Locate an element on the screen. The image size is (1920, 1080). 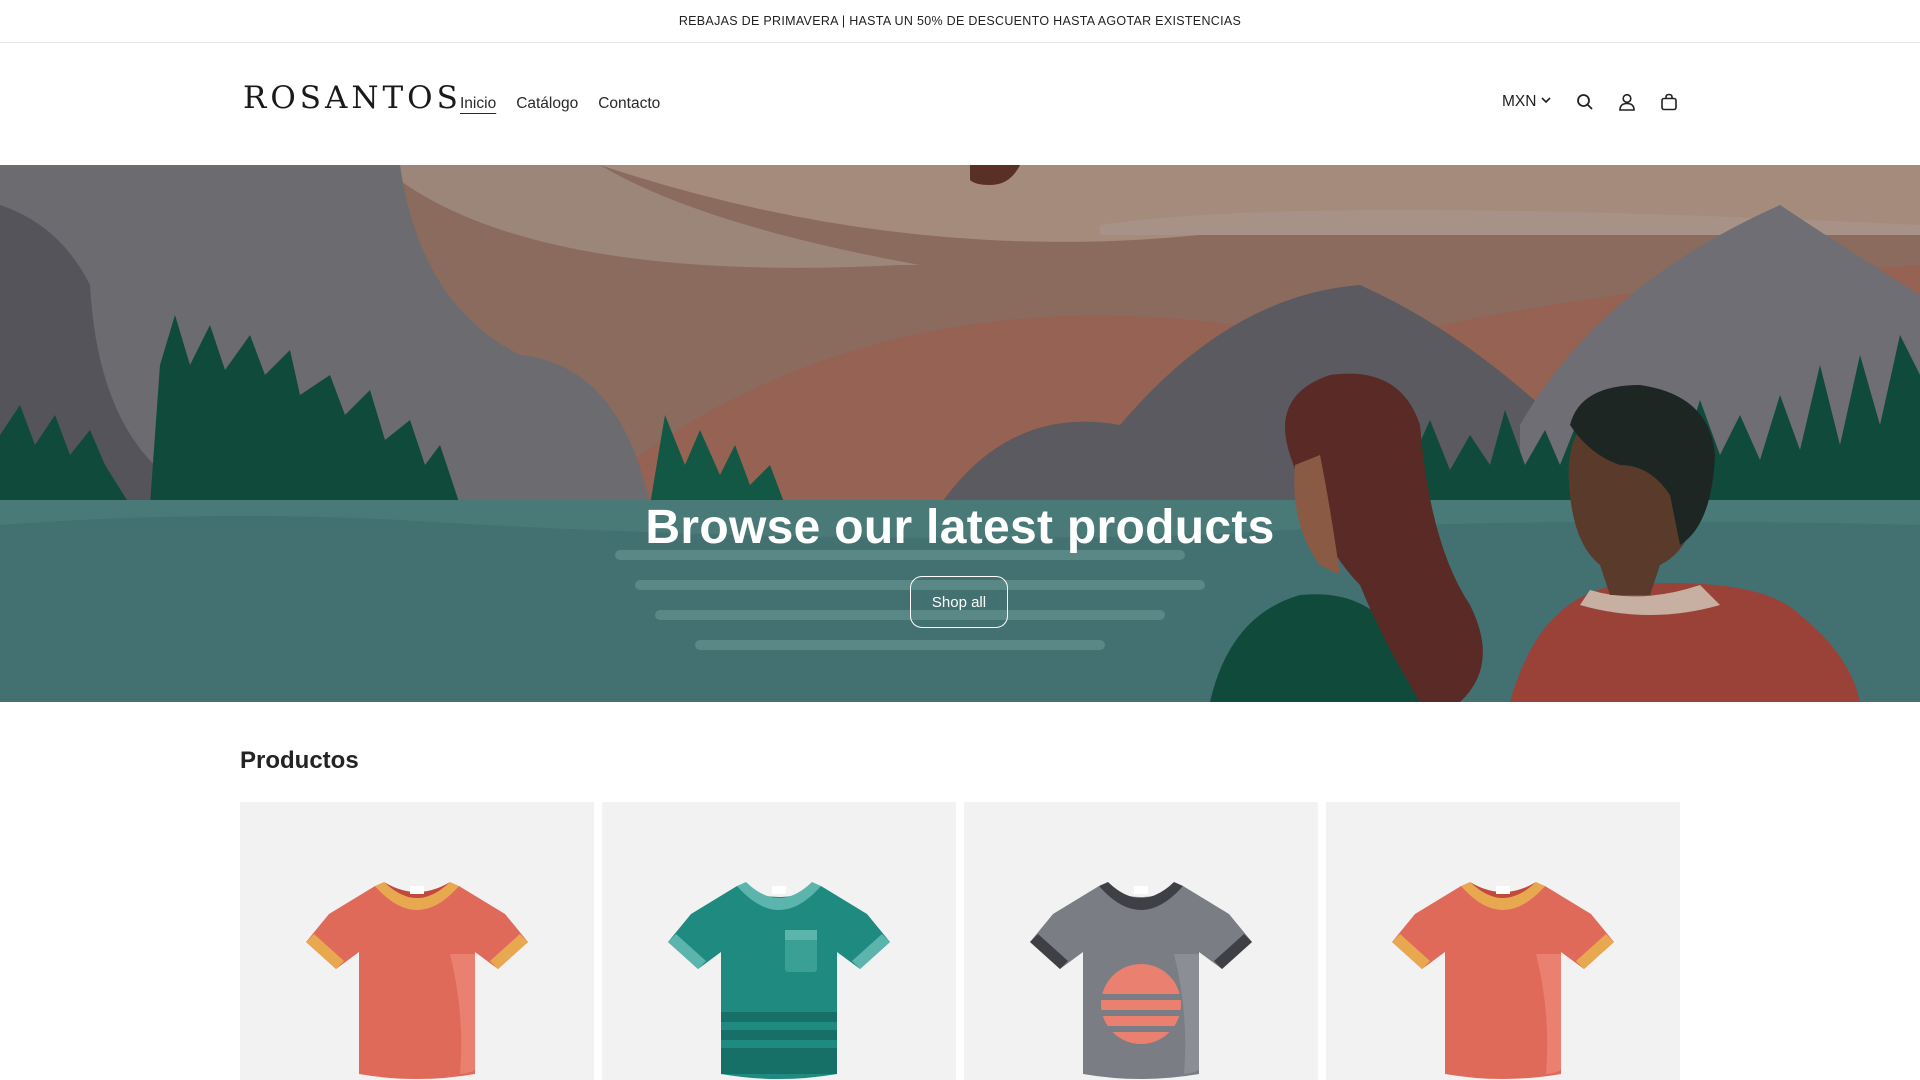
header-actions: MXN is located at coordinates (1591, 102).